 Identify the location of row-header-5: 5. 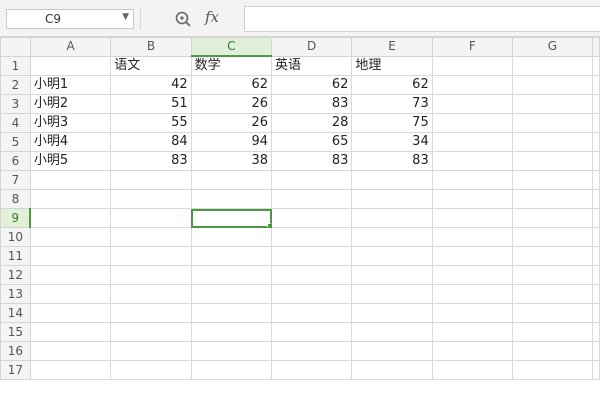
(15, 142).